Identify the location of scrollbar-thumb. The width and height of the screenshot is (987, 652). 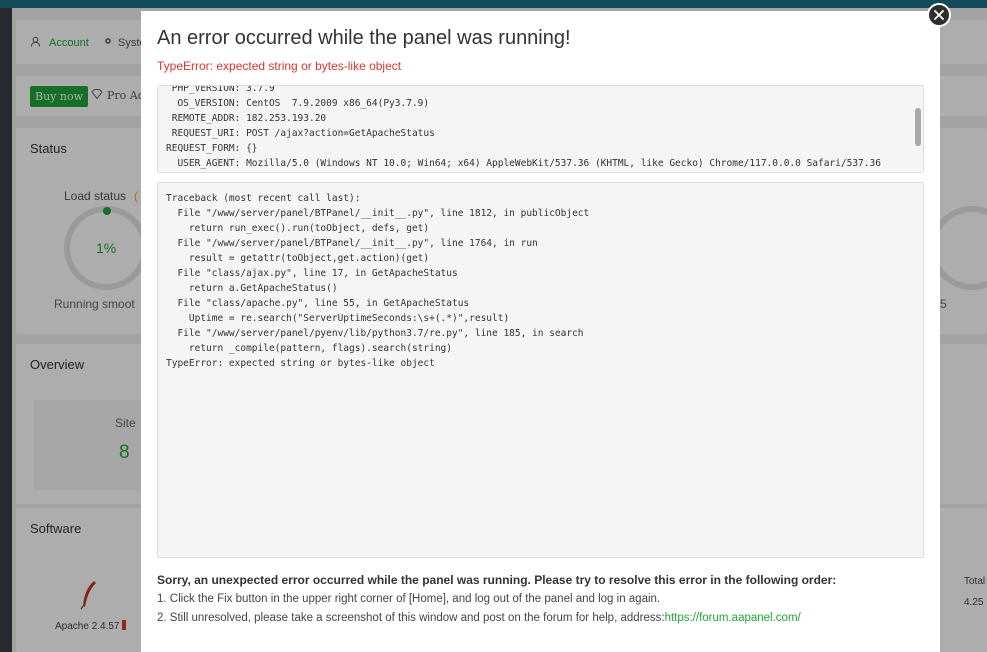
(918, 127).